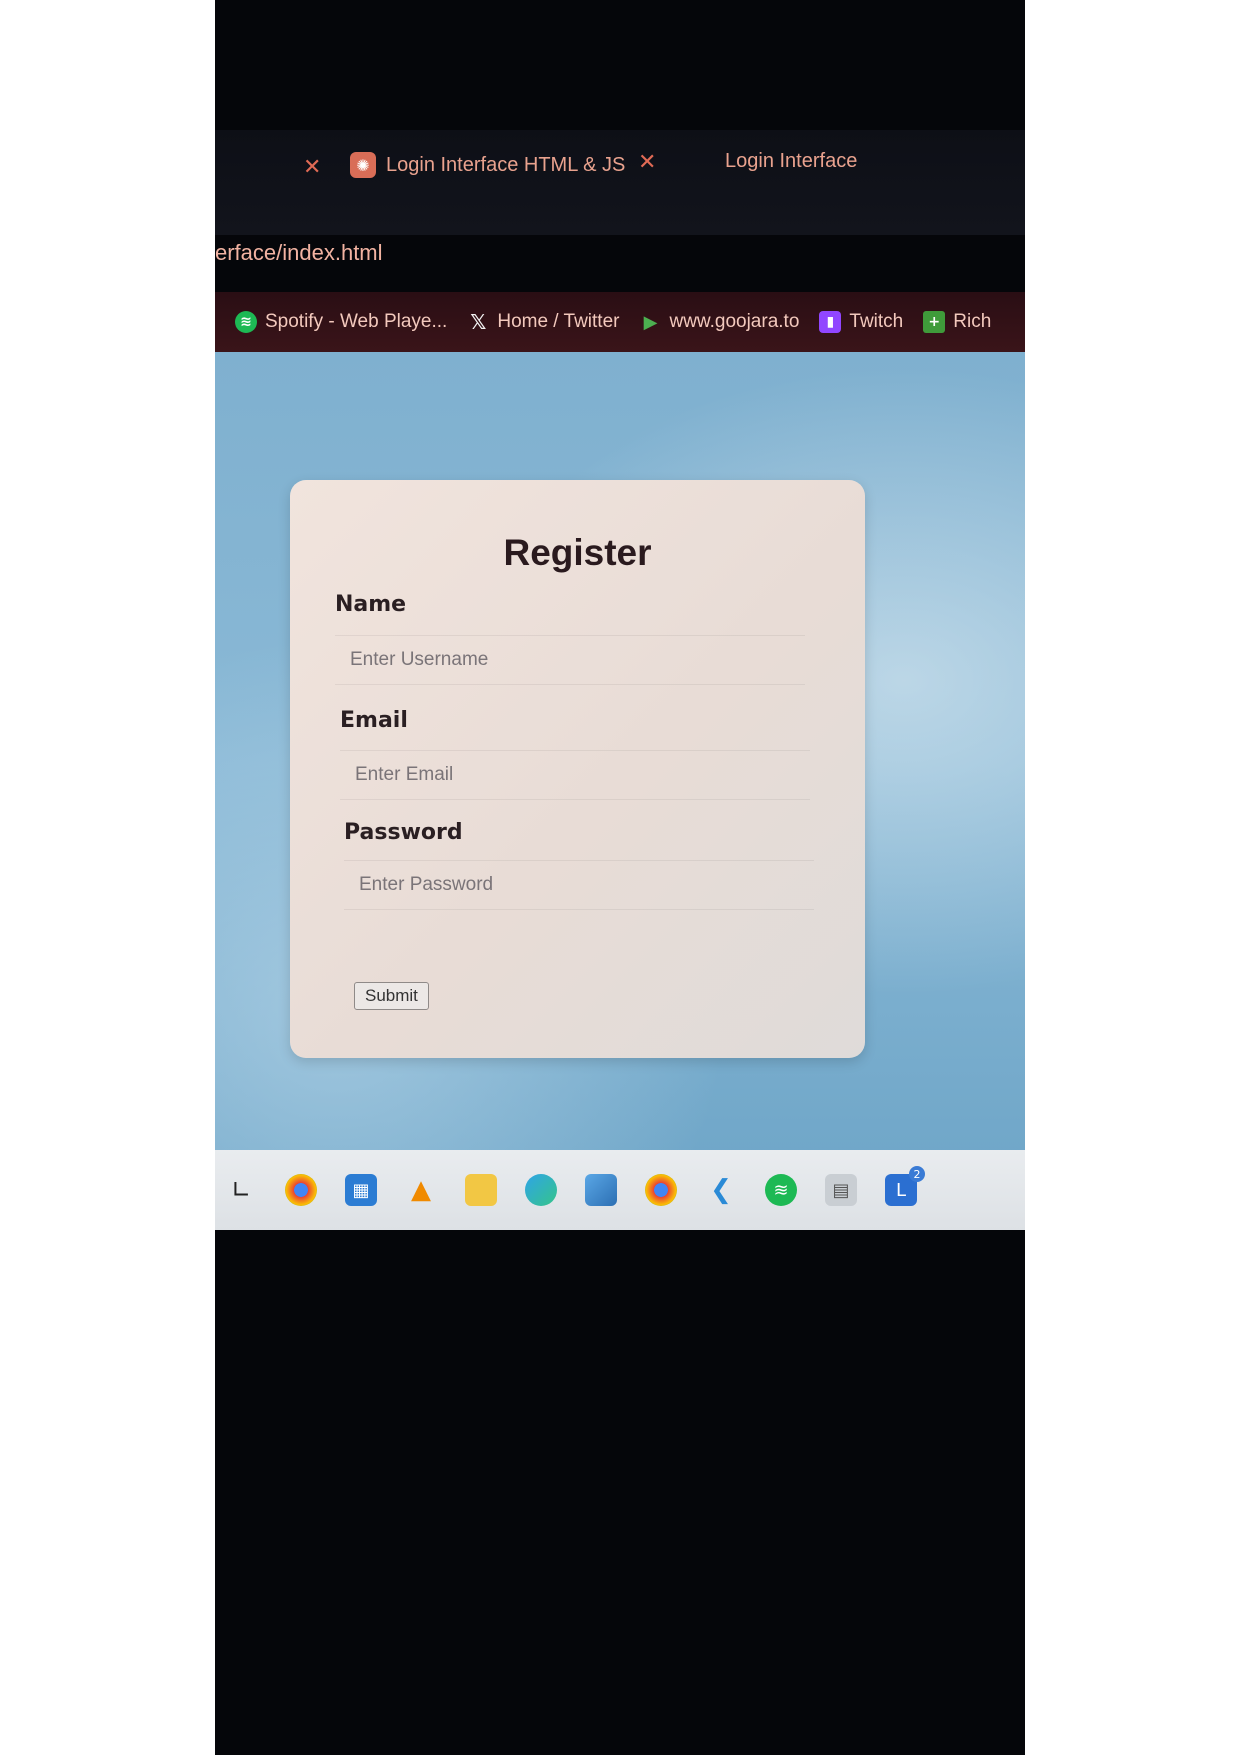  What do you see at coordinates (577, 552) in the screenshot?
I see `form-title: Register` at bounding box center [577, 552].